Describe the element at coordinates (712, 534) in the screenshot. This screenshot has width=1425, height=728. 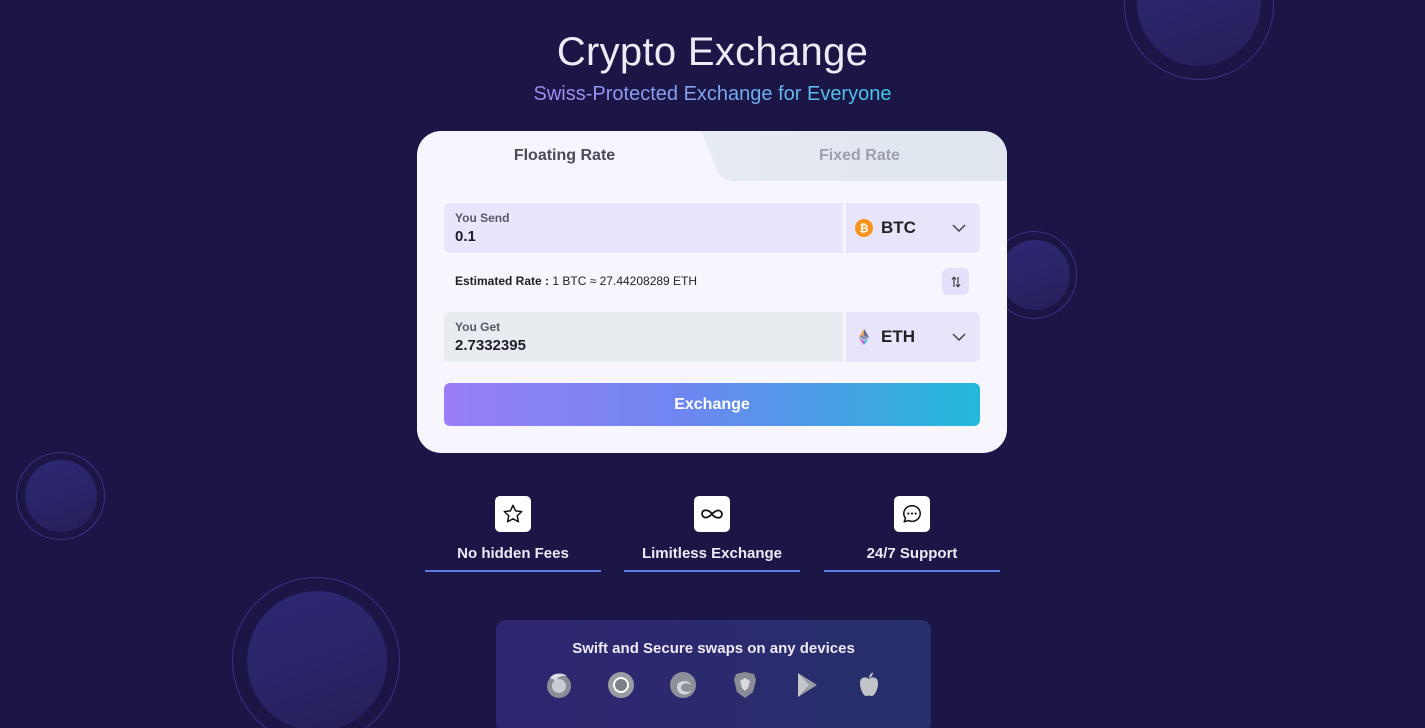
I see `feature-limitless-exchange: Limitless Exchange` at that location.